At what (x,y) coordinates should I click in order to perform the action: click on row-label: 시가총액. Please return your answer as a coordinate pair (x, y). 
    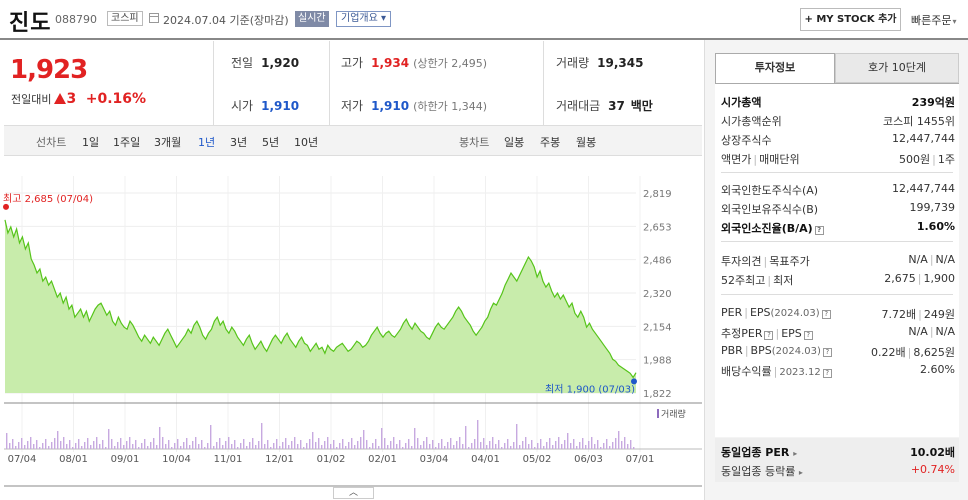
    Looking at the image, I should click on (741, 102).